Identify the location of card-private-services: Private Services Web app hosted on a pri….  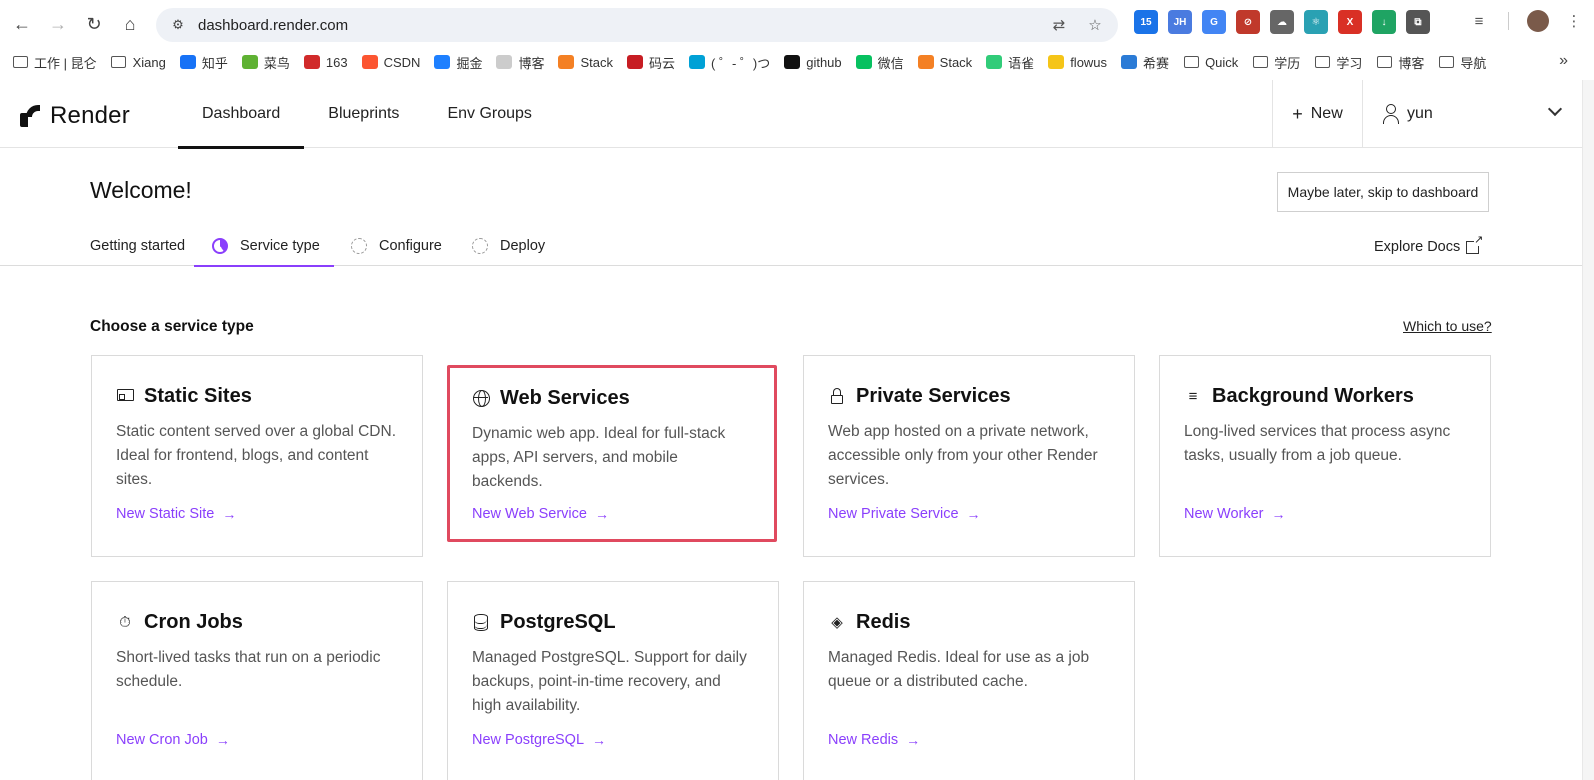
(969, 456).